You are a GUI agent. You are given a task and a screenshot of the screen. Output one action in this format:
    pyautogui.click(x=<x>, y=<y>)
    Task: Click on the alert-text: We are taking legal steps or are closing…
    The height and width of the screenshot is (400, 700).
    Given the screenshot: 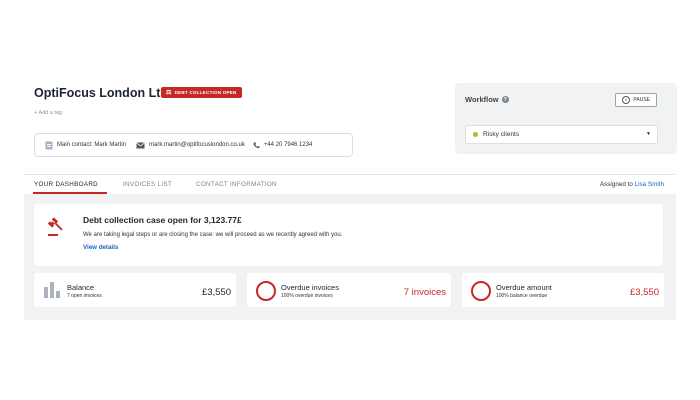 What is the action you would take?
    pyautogui.click(x=213, y=235)
    